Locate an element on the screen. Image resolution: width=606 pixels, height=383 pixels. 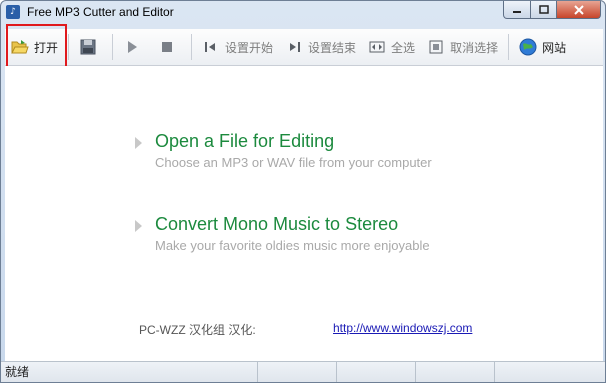
toolbar: 打开 设置开始 设置结束 全选 取消选择 网站 is located at coordinates (304, 47).